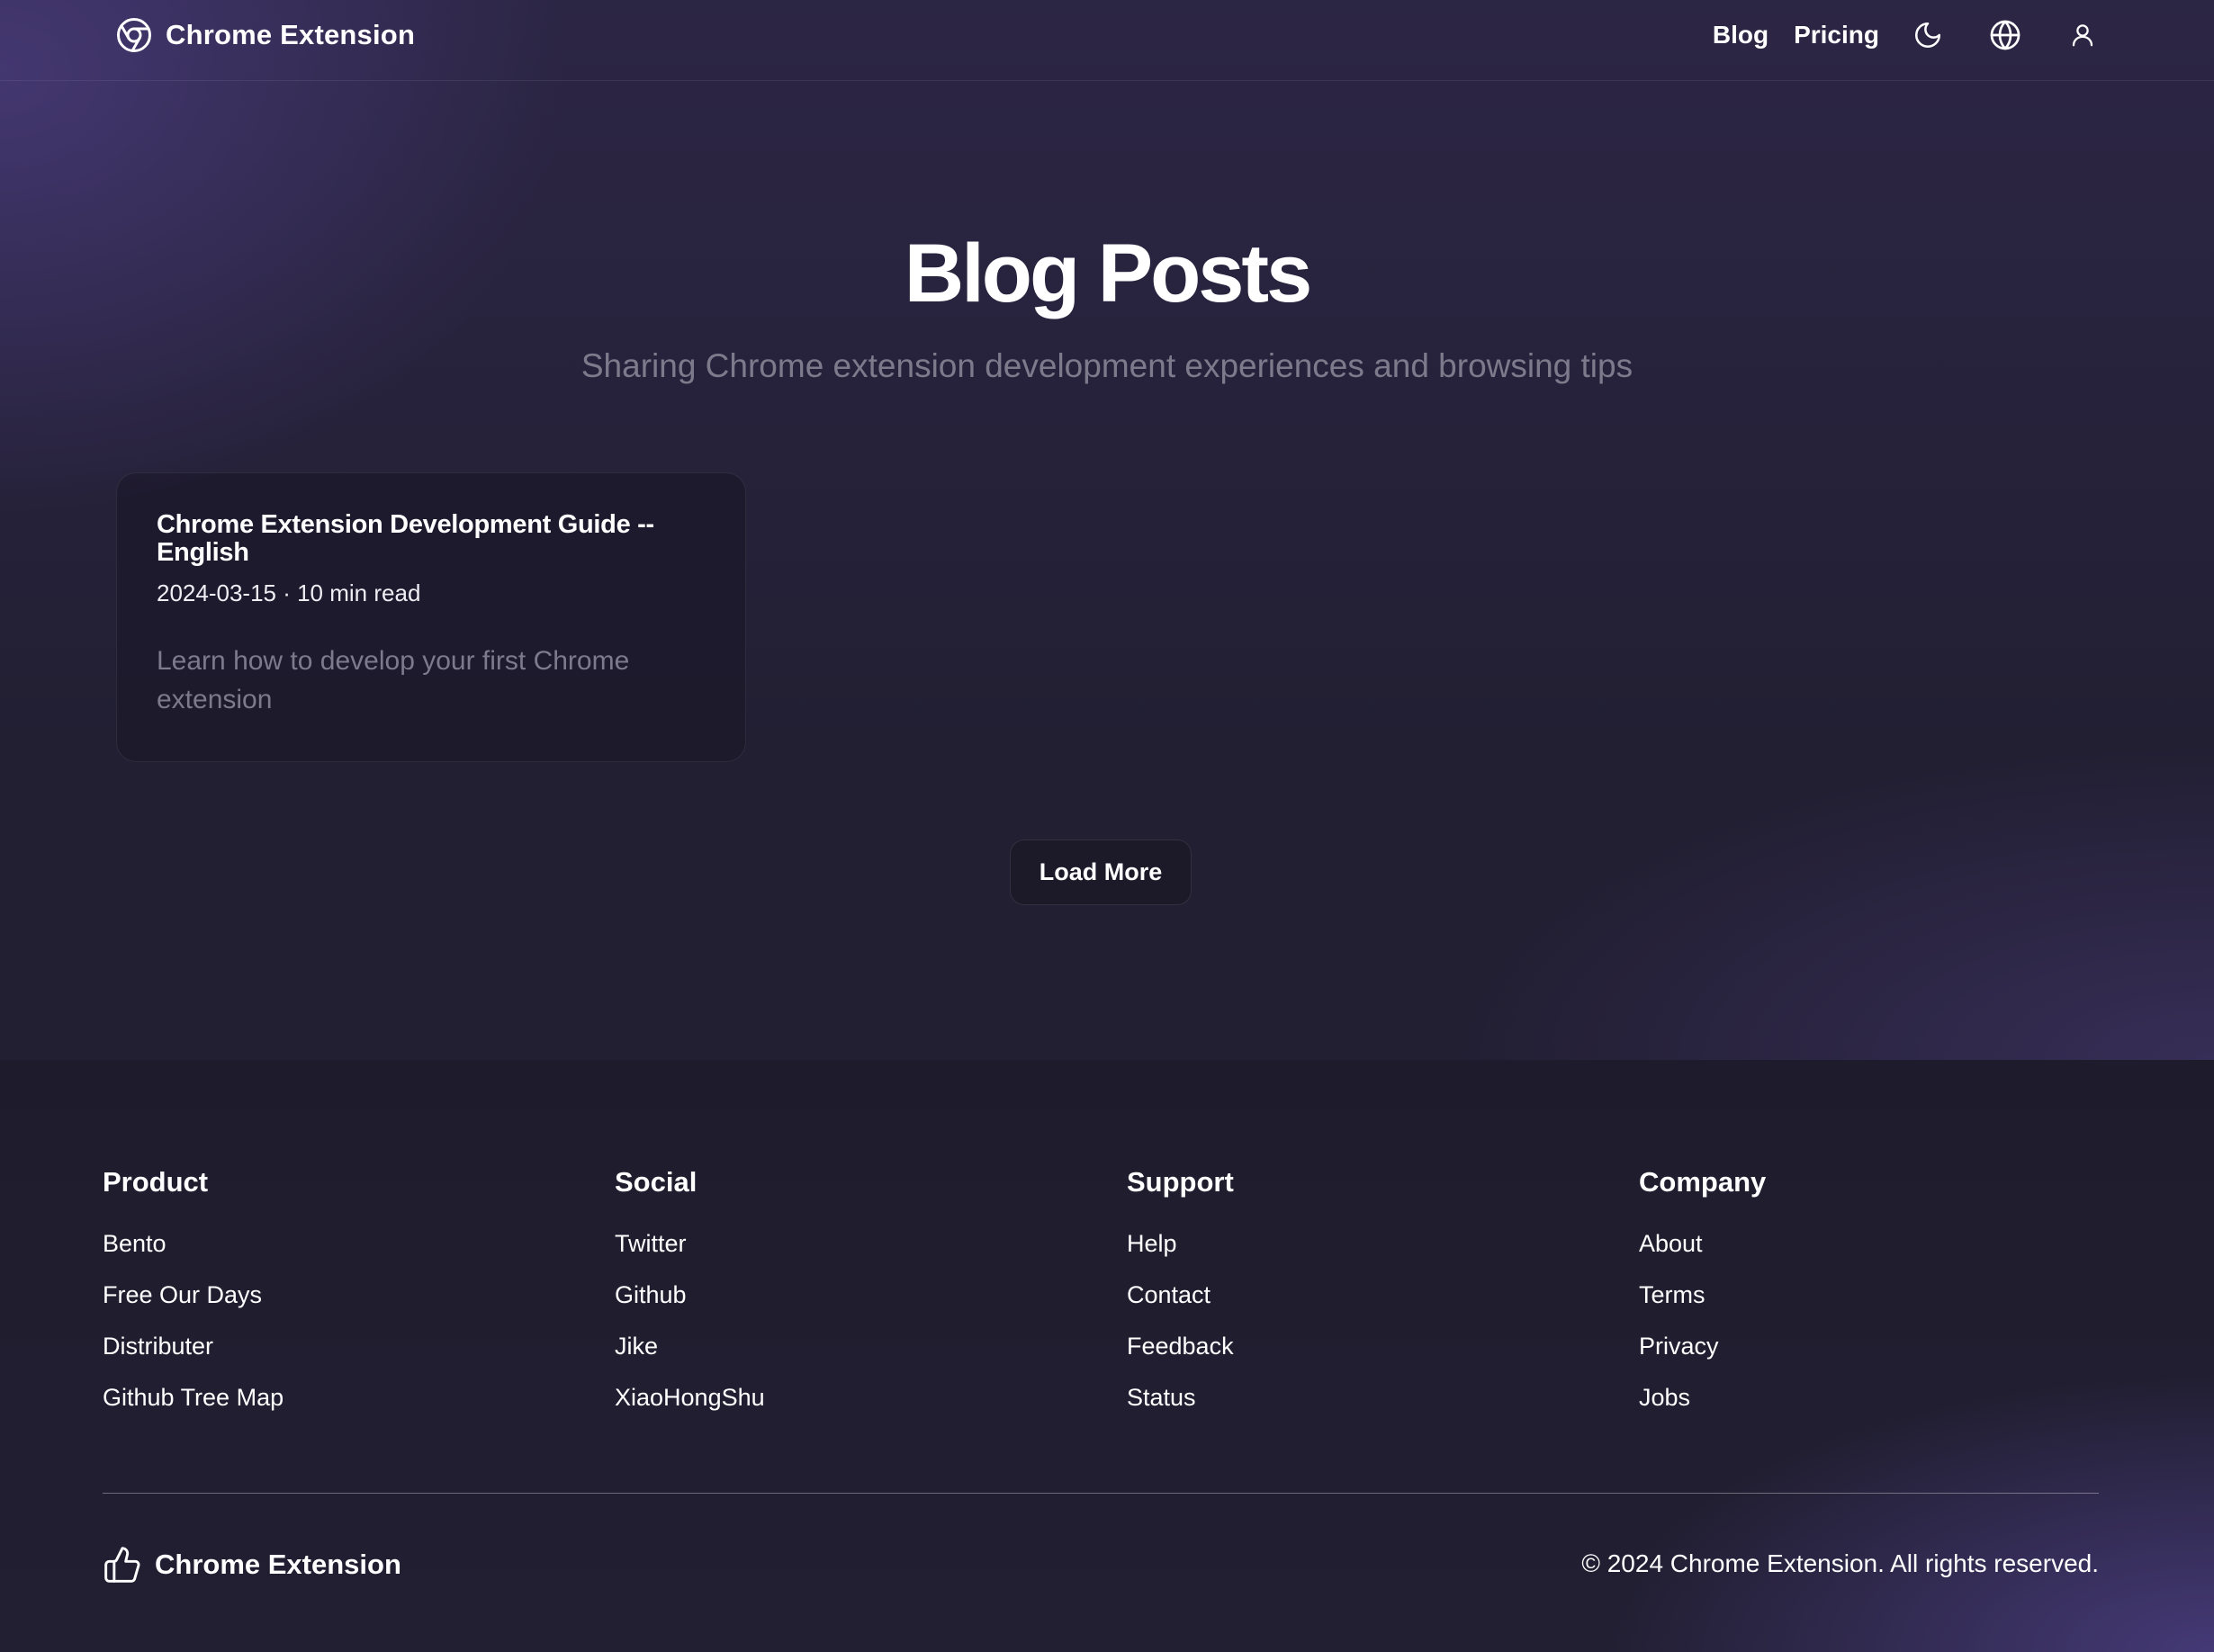 This screenshot has height=1652, width=2214. What do you see at coordinates (1180, 1255) in the screenshot?
I see `footer-link: Help` at bounding box center [1180, 1255].